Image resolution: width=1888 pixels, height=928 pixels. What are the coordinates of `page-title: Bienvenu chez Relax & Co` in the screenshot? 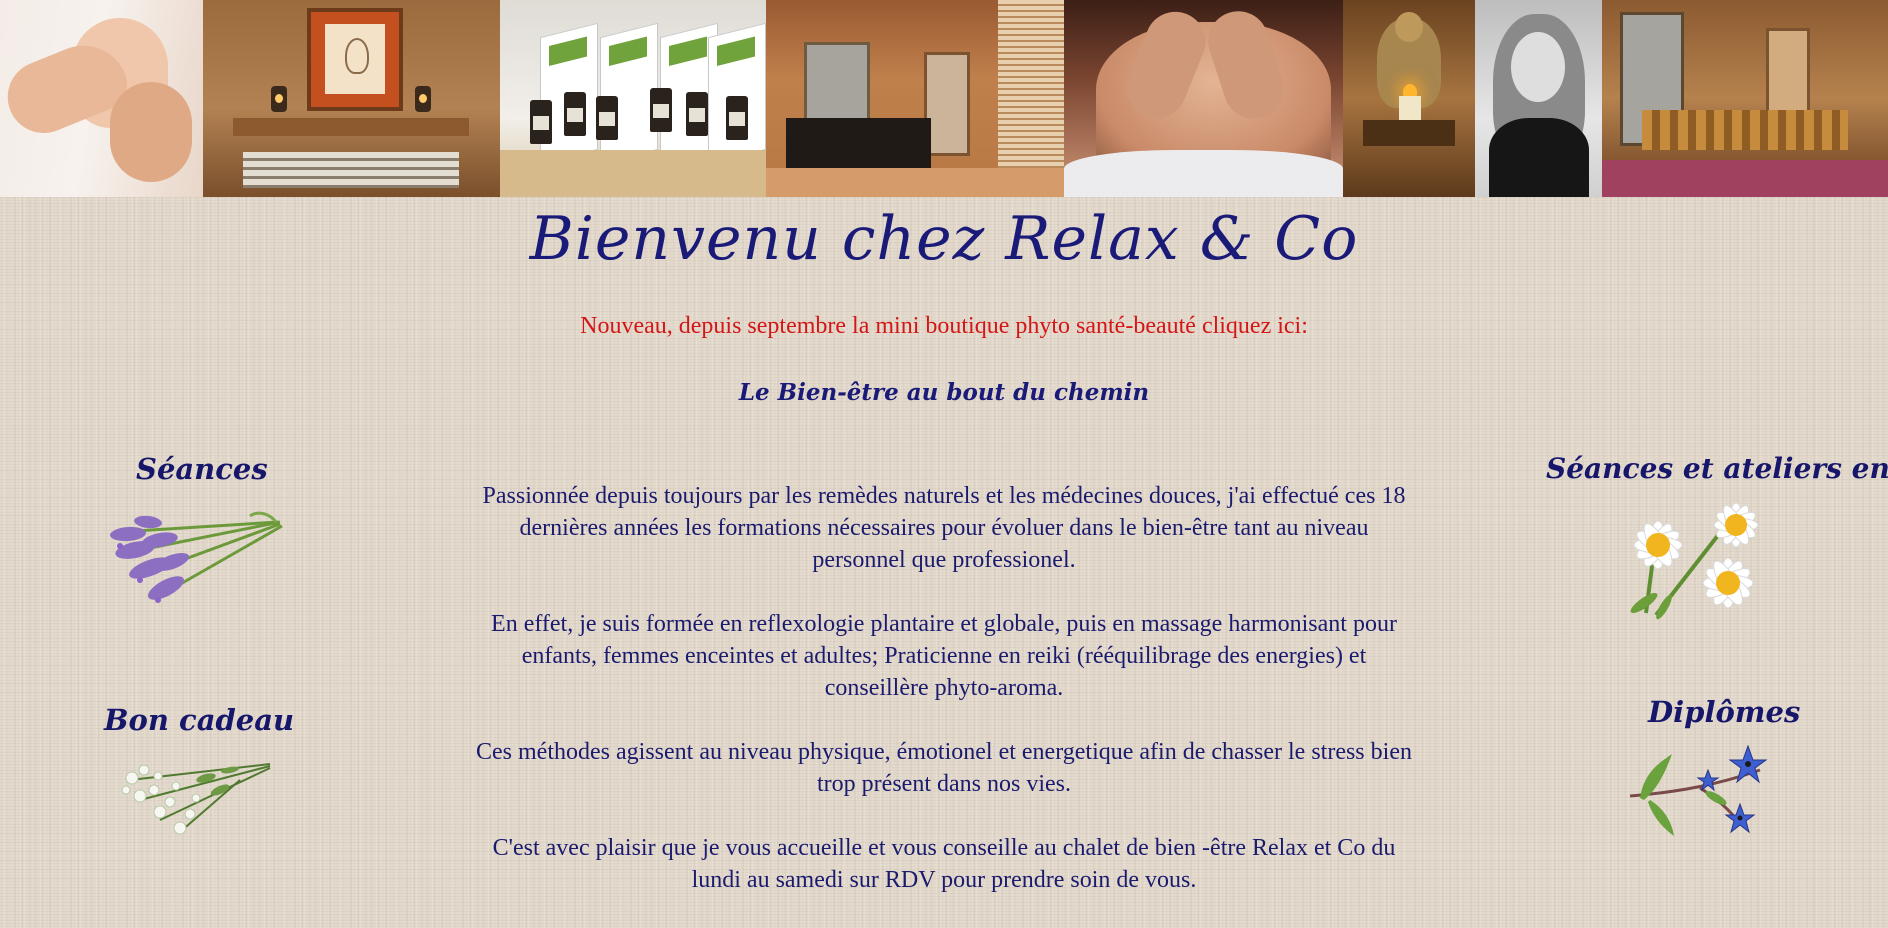 It's located at (944, 239).